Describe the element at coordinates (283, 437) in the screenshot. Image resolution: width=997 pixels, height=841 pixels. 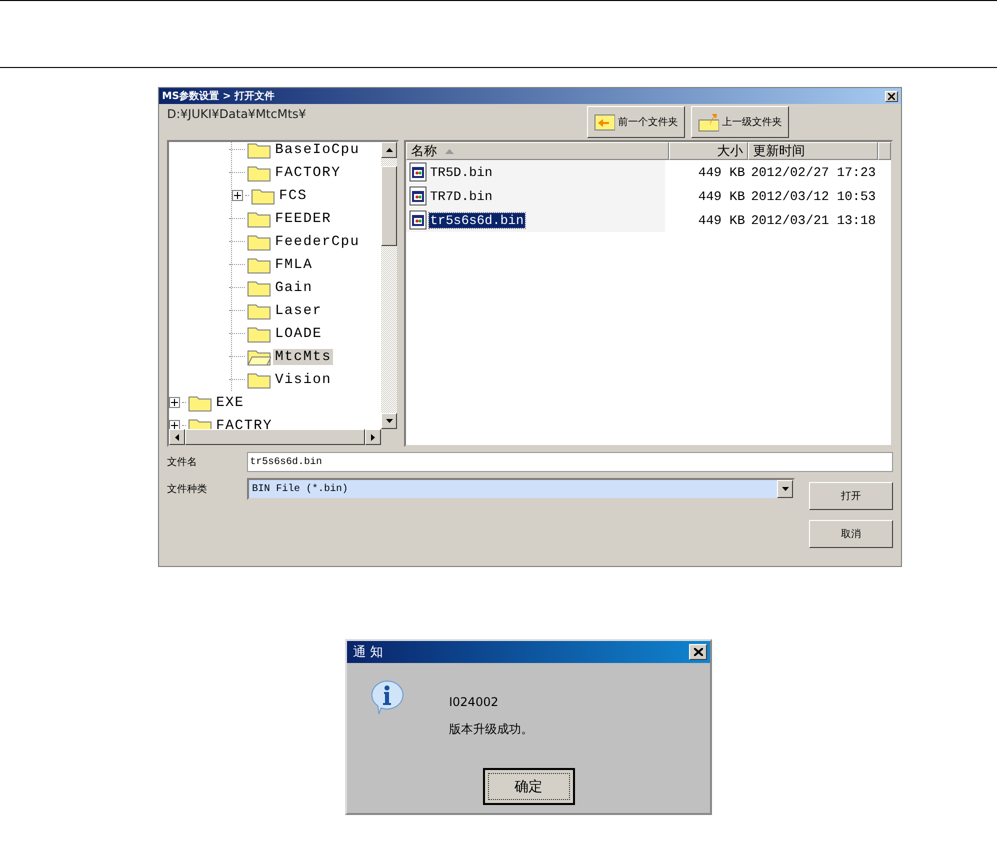
I see `horizontal-scrollbar` at that location.